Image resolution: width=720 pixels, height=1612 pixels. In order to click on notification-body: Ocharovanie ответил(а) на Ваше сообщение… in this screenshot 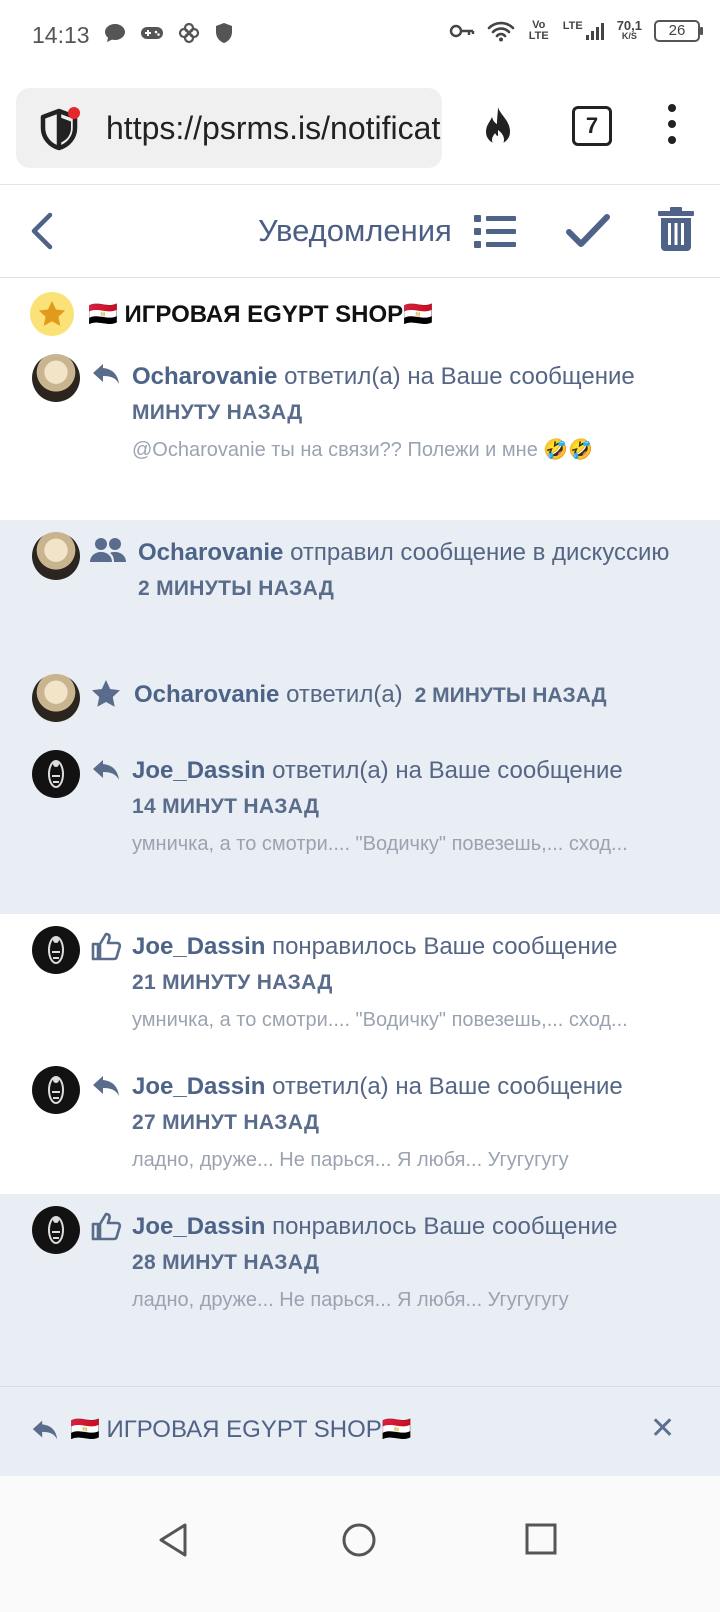, I will do `click(411, 414)`.